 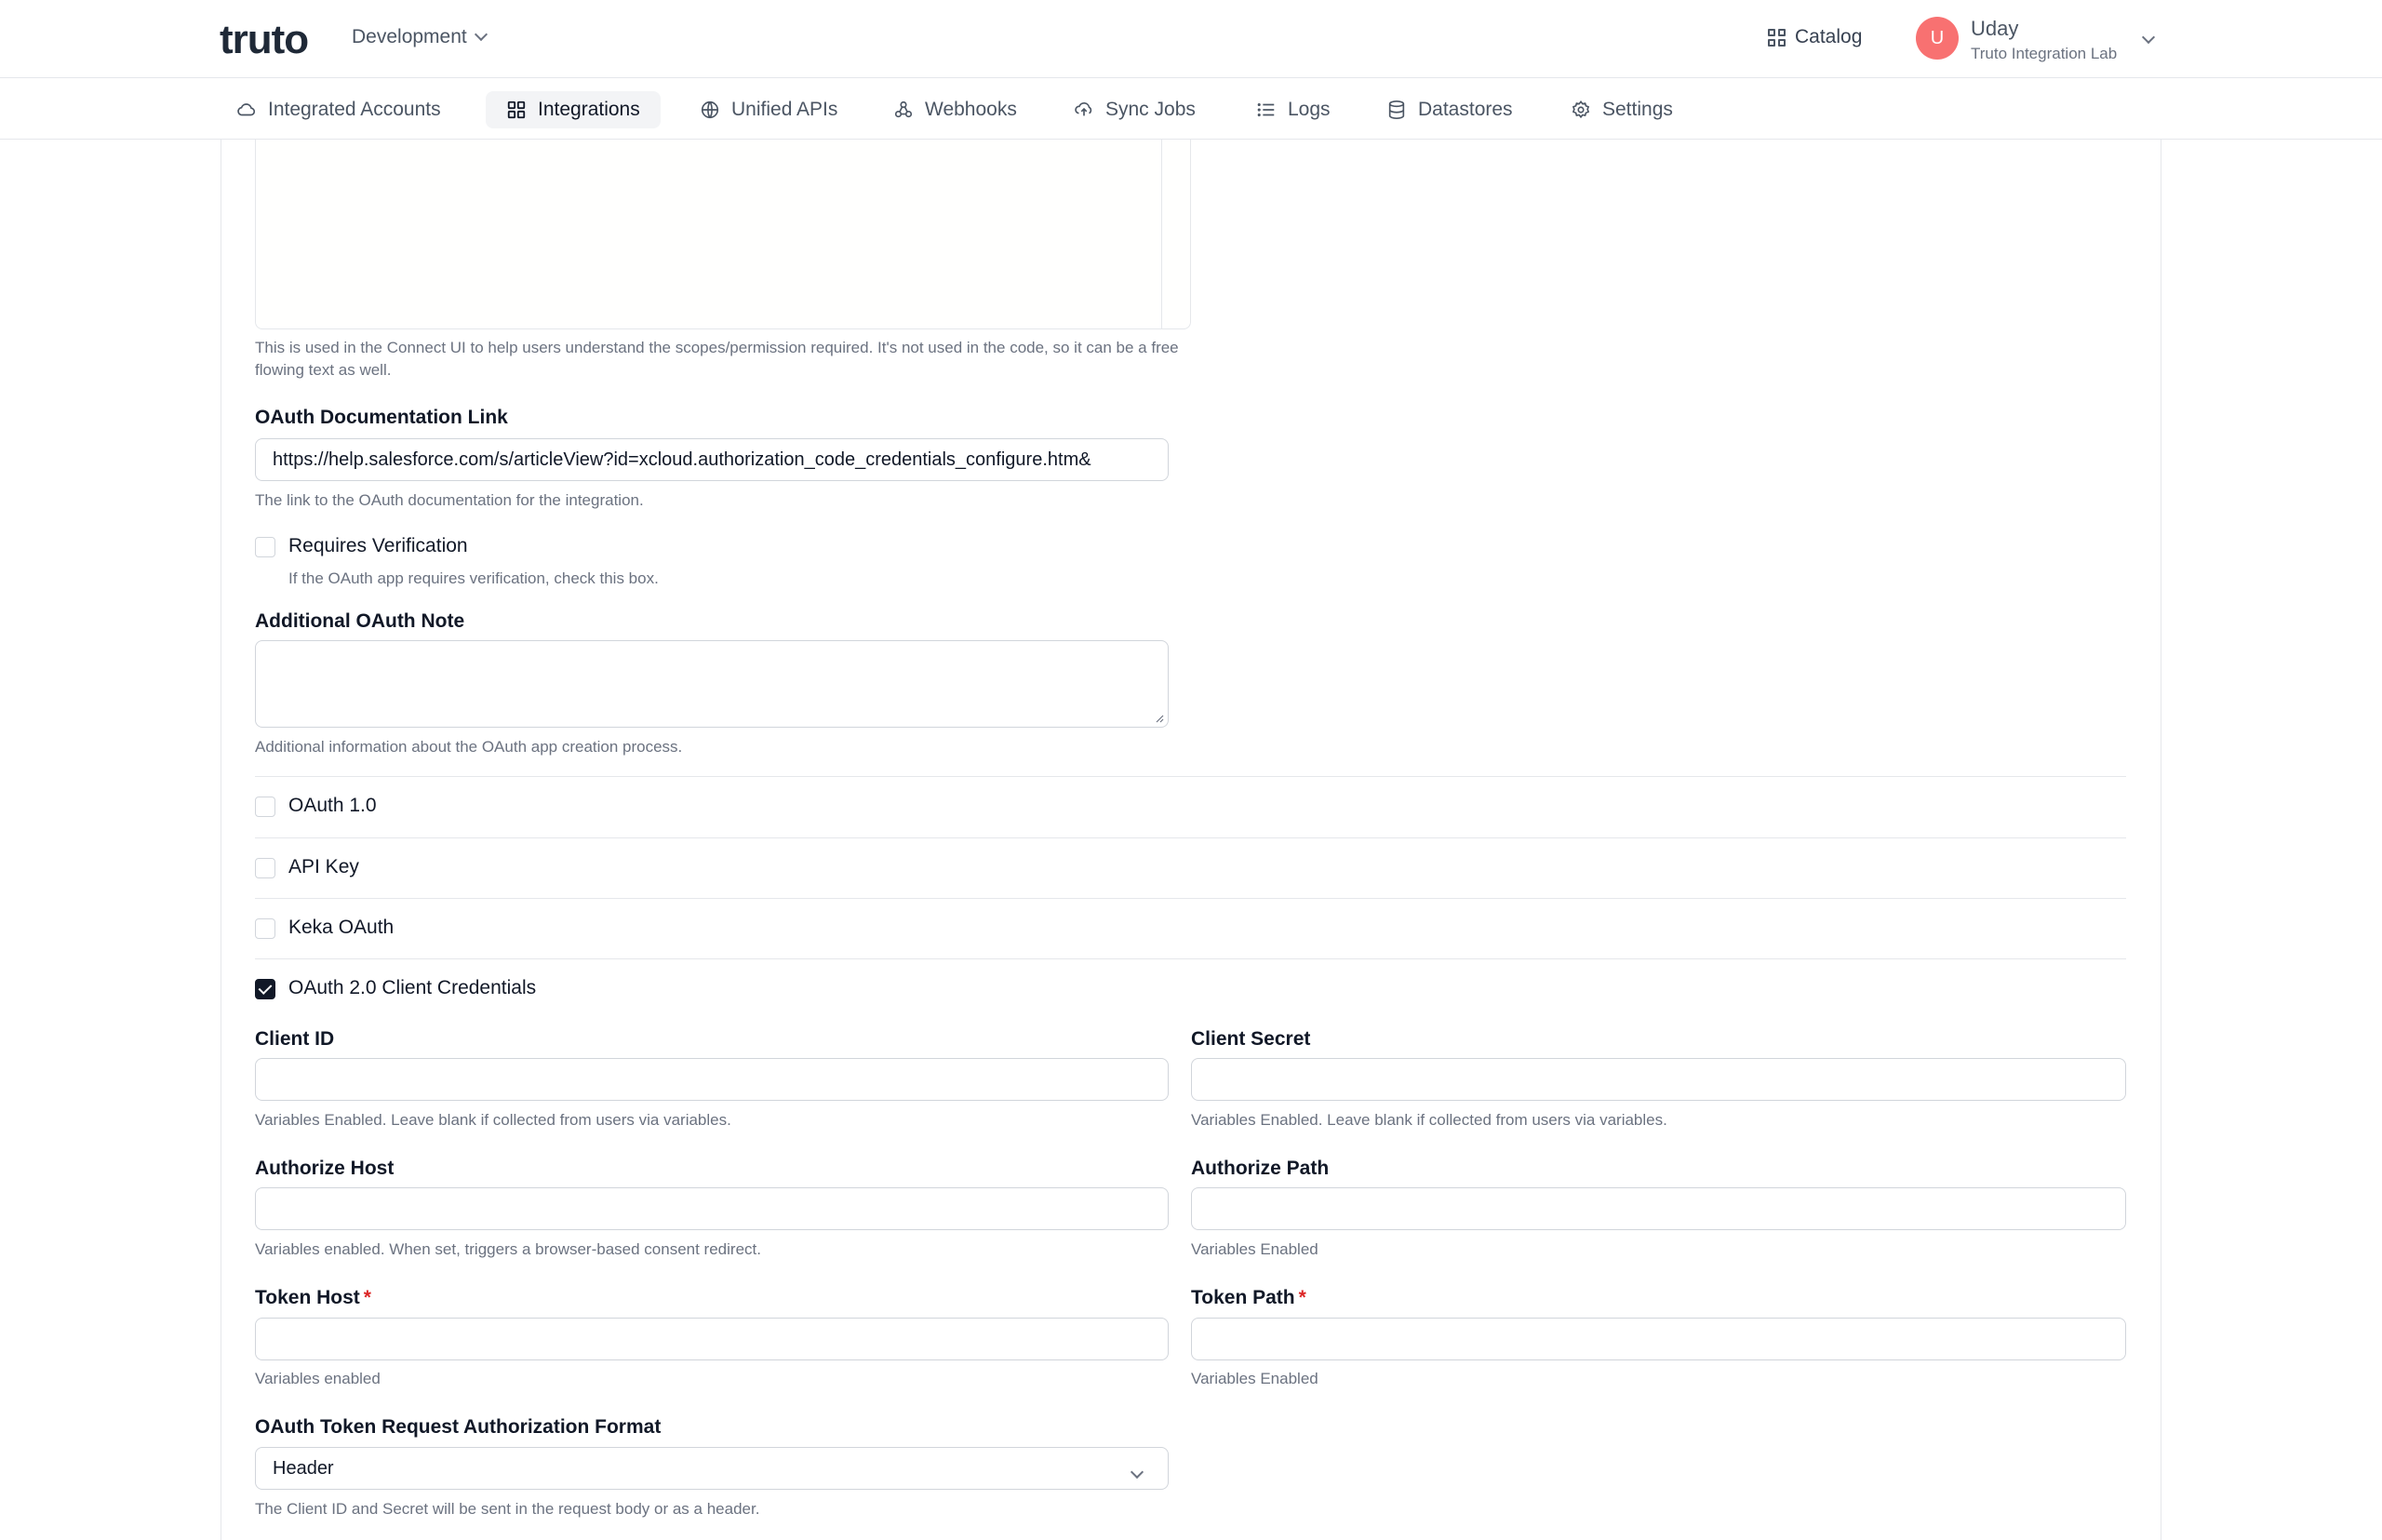 I want to click on tab-integrations: Integrations, so click(x=573, y=109).